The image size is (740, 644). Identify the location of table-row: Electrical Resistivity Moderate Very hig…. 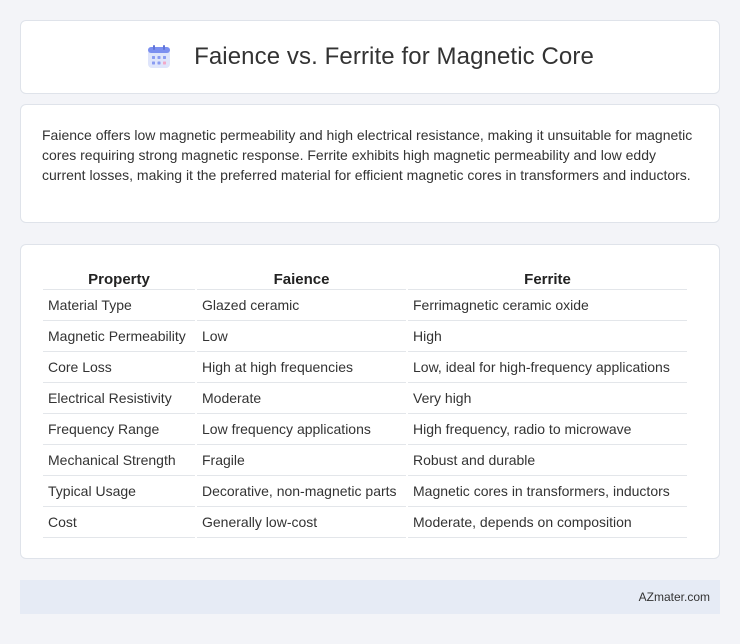
(365, 398).